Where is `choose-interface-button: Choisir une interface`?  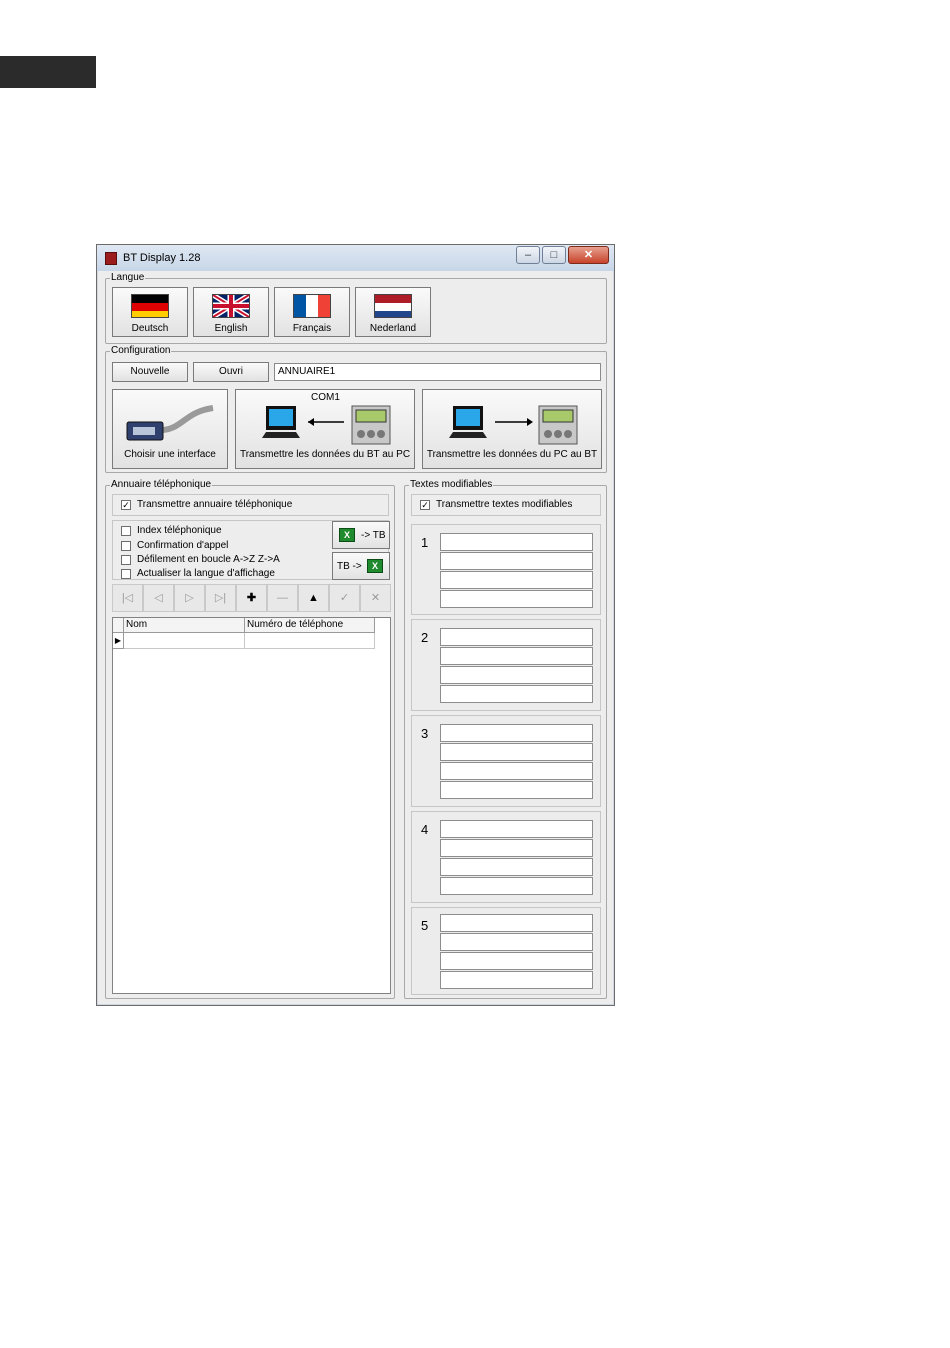 choose-interface-button: Choisir une interface is located at coordinates (170, 429).